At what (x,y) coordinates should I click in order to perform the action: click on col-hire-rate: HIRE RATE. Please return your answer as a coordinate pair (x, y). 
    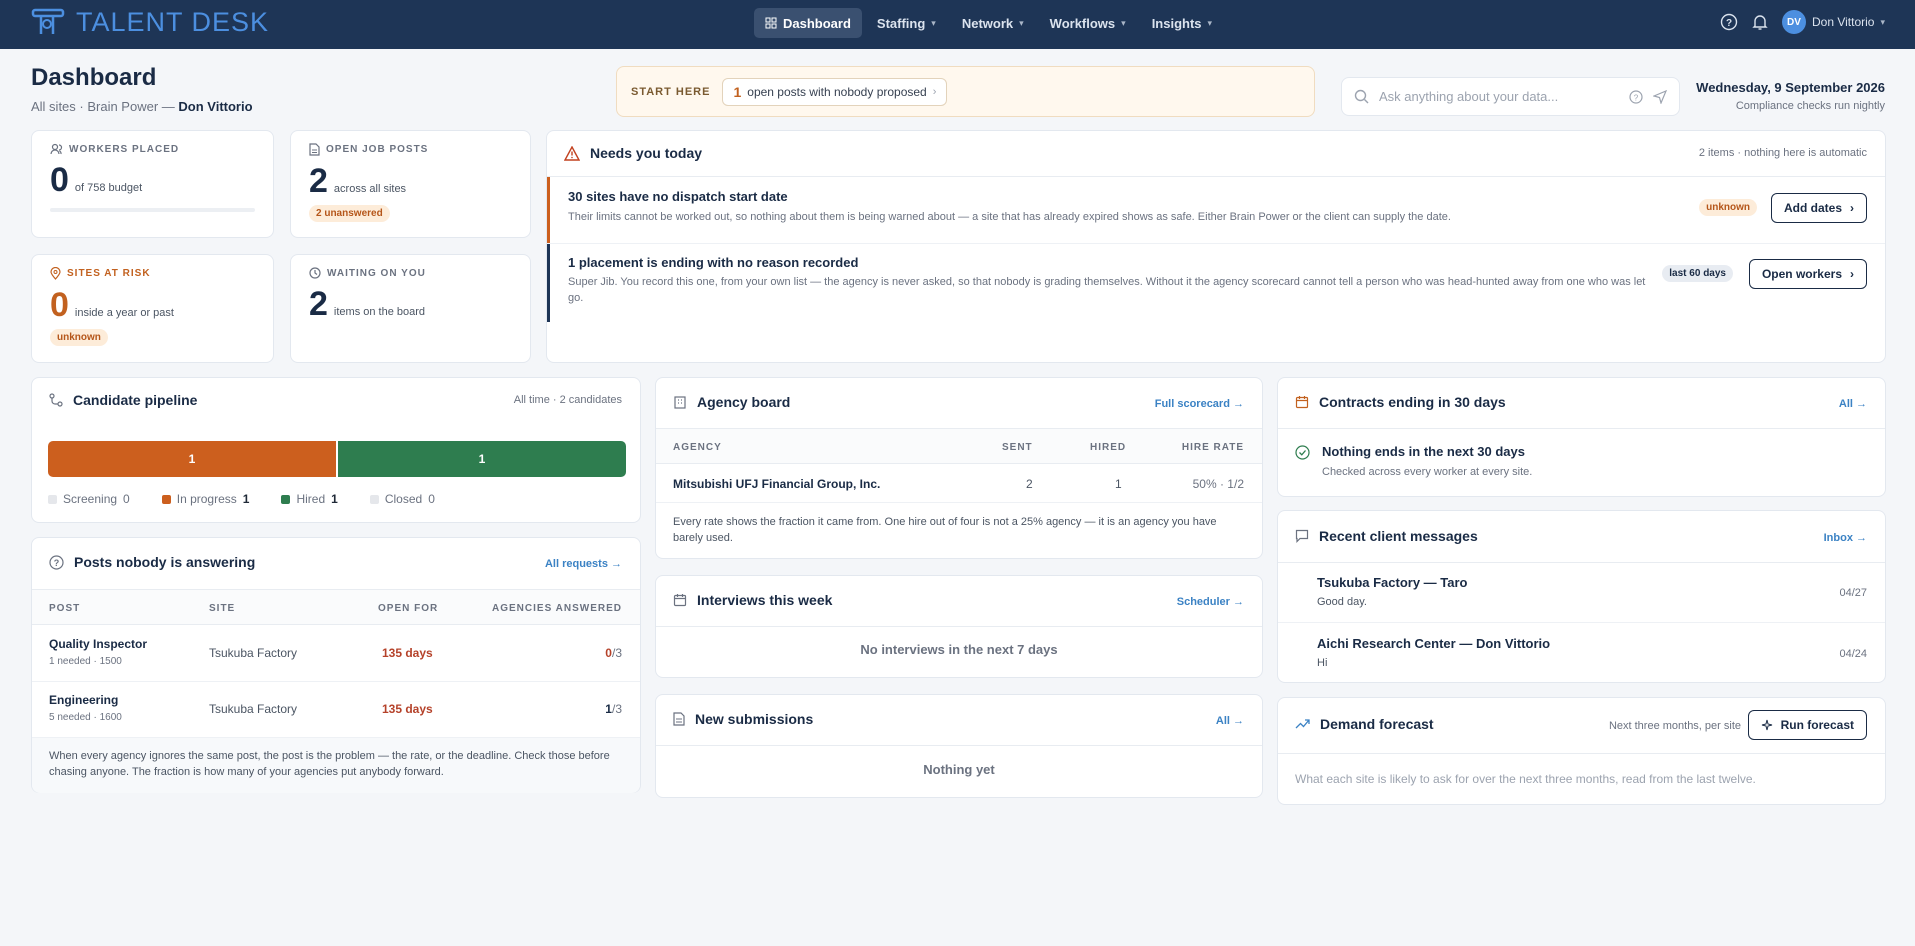
    Looking at the image, I should click on (1212, 447).